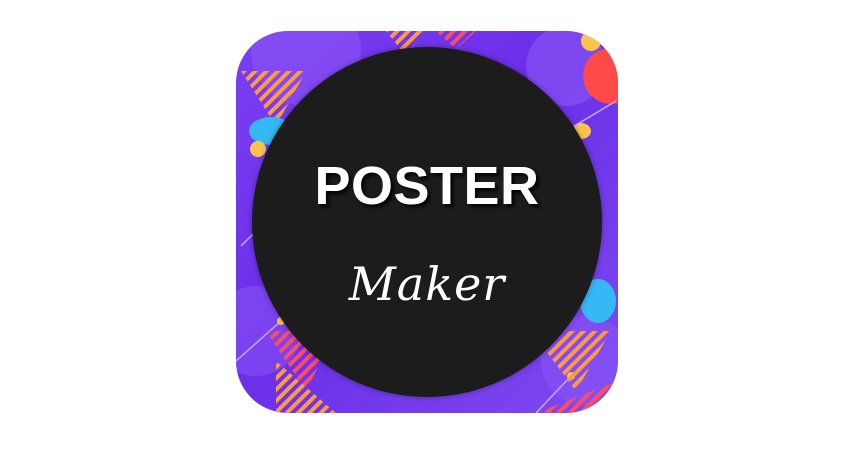  What do you see at coordinates (427, 186) in the screenshot?
I see `app-title: POSTER` at bounding box center [427, 186].